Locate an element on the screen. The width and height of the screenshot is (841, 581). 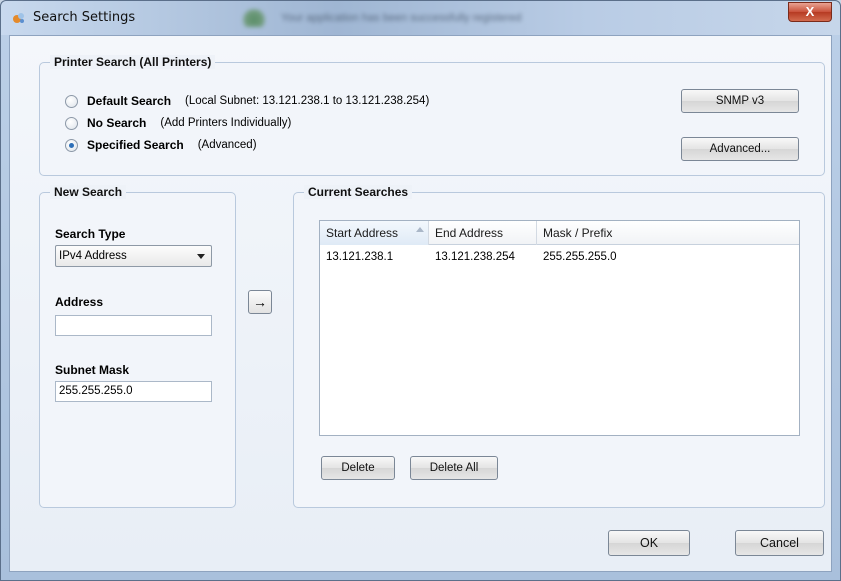
sort-ascending-icon is located at coordinates (420, 229).